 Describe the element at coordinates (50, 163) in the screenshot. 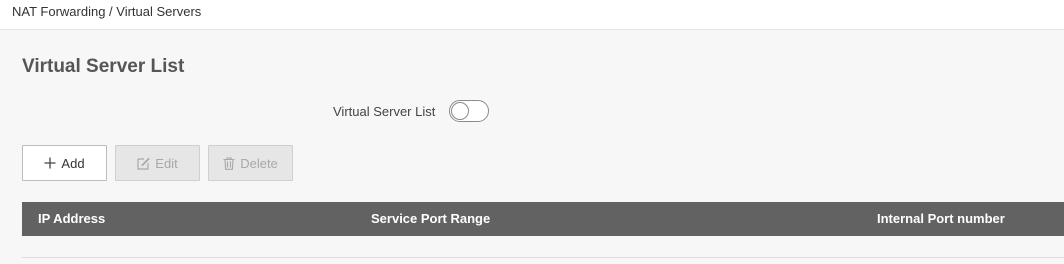

I see `plus-icon` at that location.